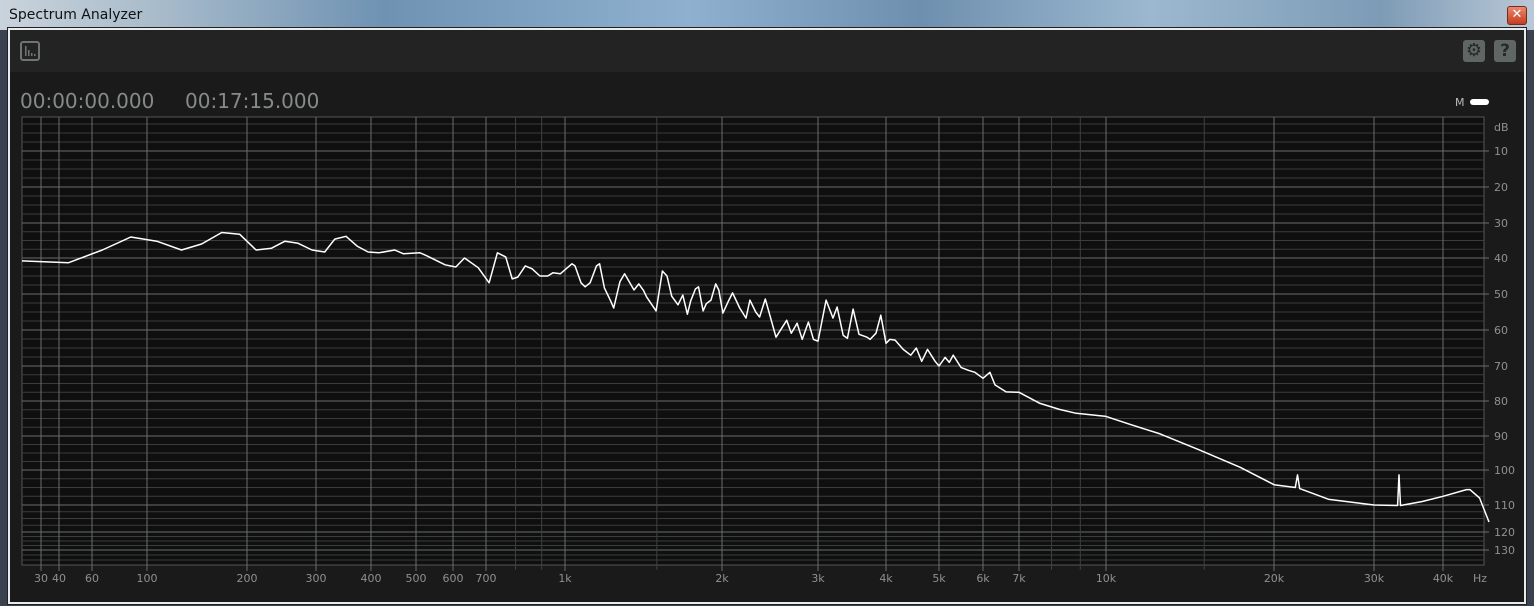 The image size is (1534, 606). Describe the element at coordinates (1501, 330) in the screenshot. I see `y-tick-label: 60` at that location.